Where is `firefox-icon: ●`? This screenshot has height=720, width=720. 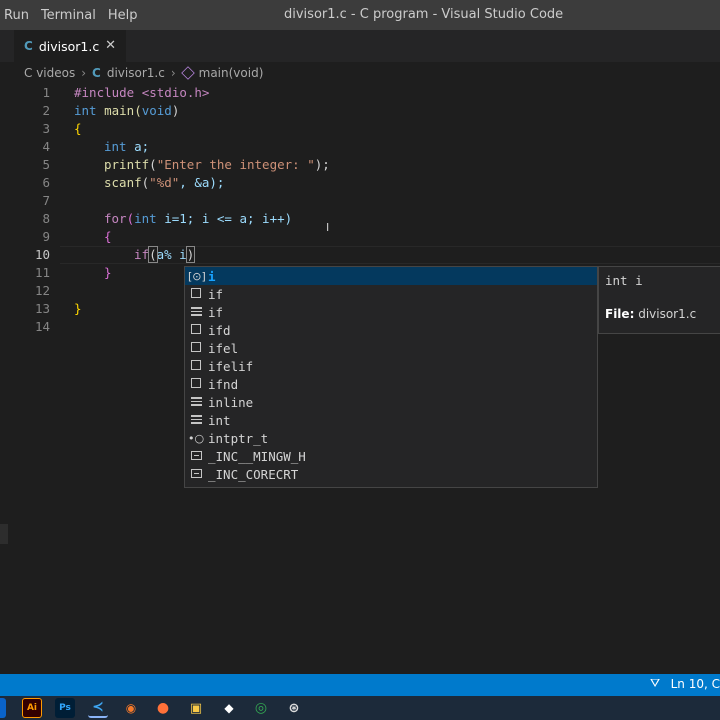
firefox-icon: ● is located at coordinates (163, 708).